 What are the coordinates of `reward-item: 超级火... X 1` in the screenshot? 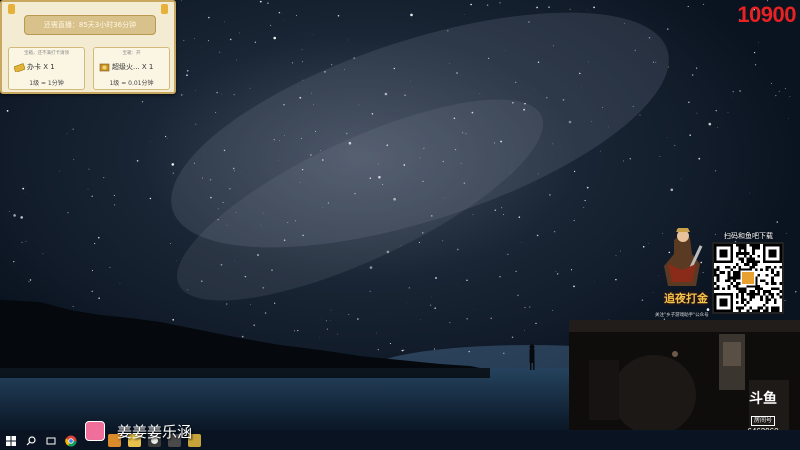 It's located at (126, 67).